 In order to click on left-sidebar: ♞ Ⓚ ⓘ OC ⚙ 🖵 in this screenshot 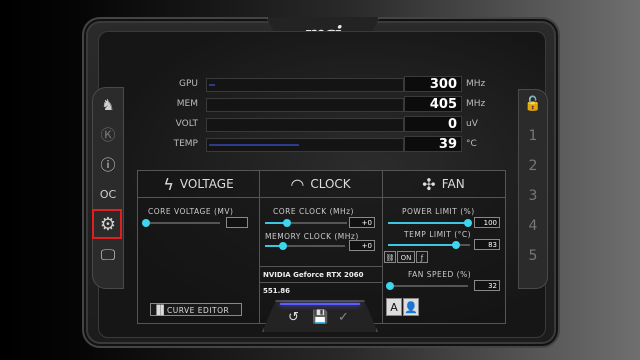, I will do `click(108, 188)`.